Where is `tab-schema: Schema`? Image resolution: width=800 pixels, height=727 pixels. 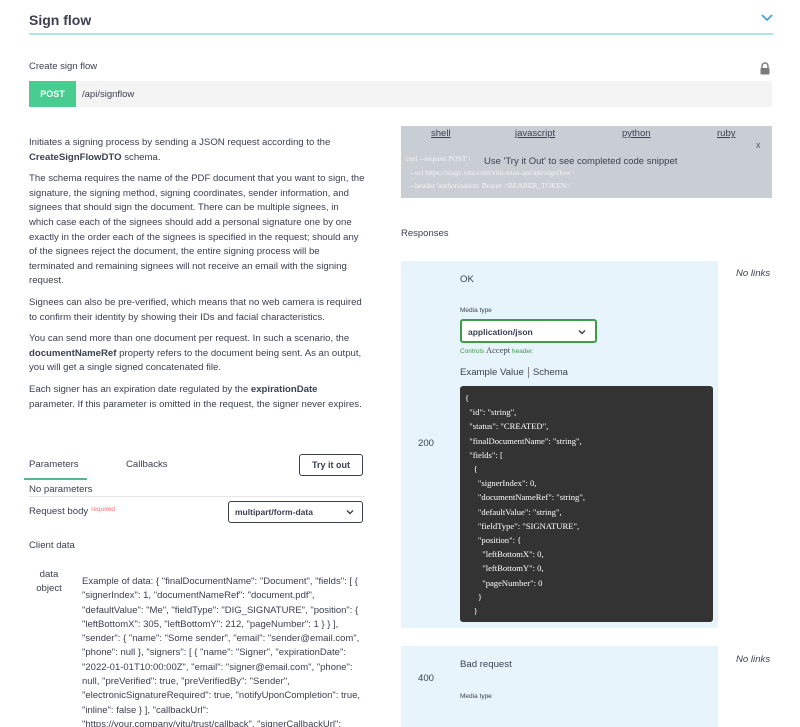
tab-schema: Schema is located at coordinates (550, 372).